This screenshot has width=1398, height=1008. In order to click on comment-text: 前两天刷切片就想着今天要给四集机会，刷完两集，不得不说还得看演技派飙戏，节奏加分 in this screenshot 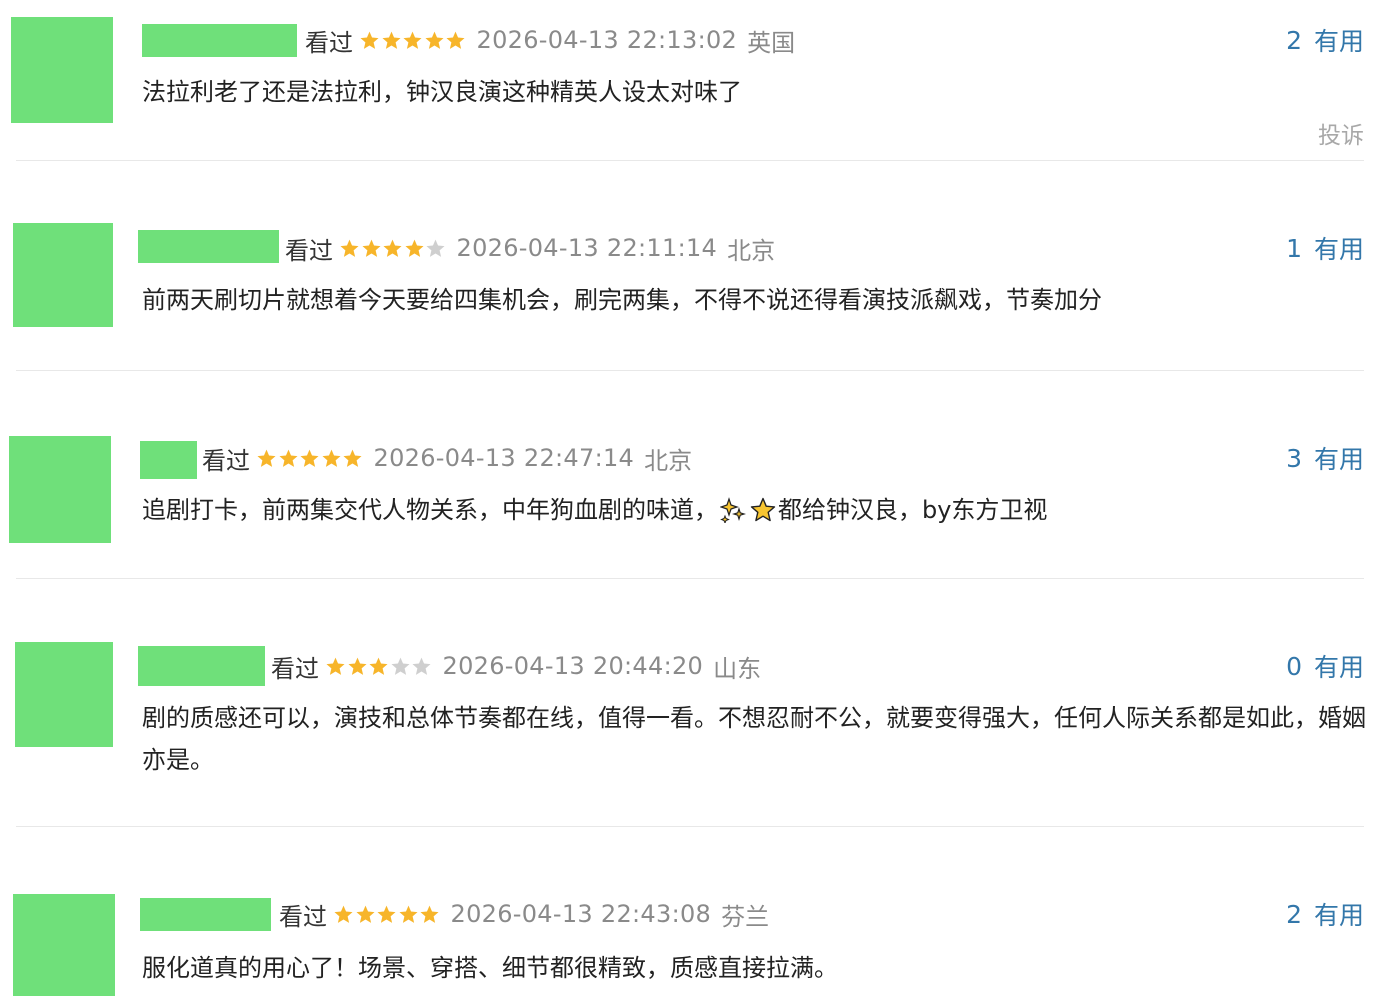, I will do `click(622, 300)`.